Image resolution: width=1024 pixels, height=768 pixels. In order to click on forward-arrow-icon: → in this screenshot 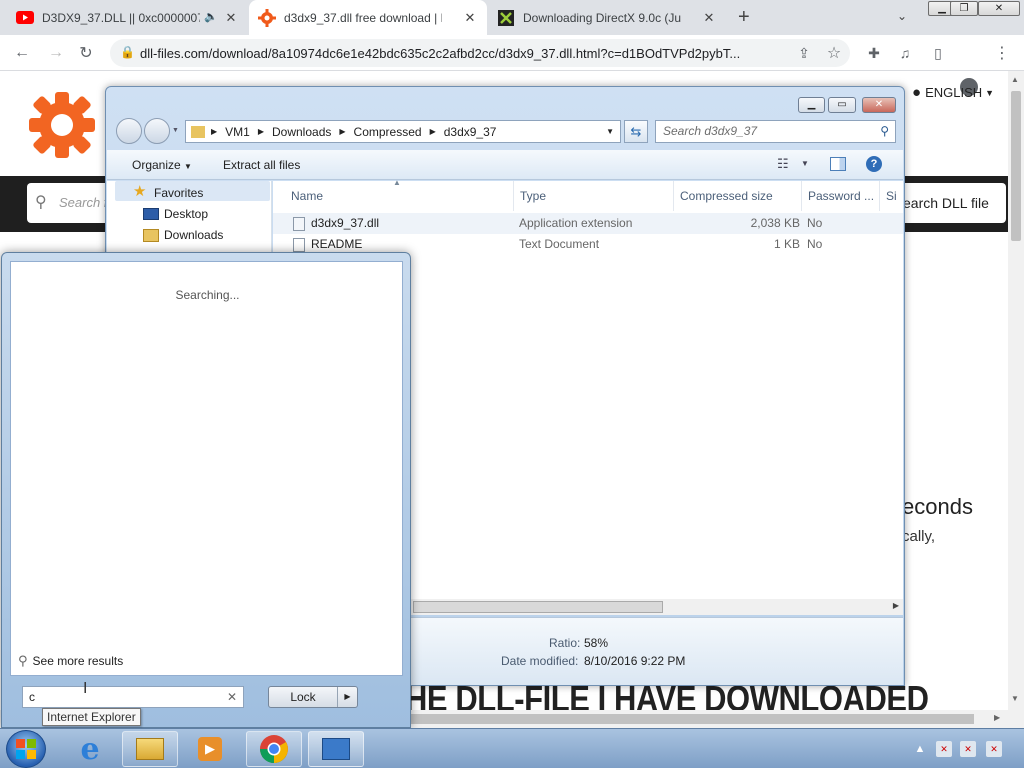, I will do `click(56, 53)`.